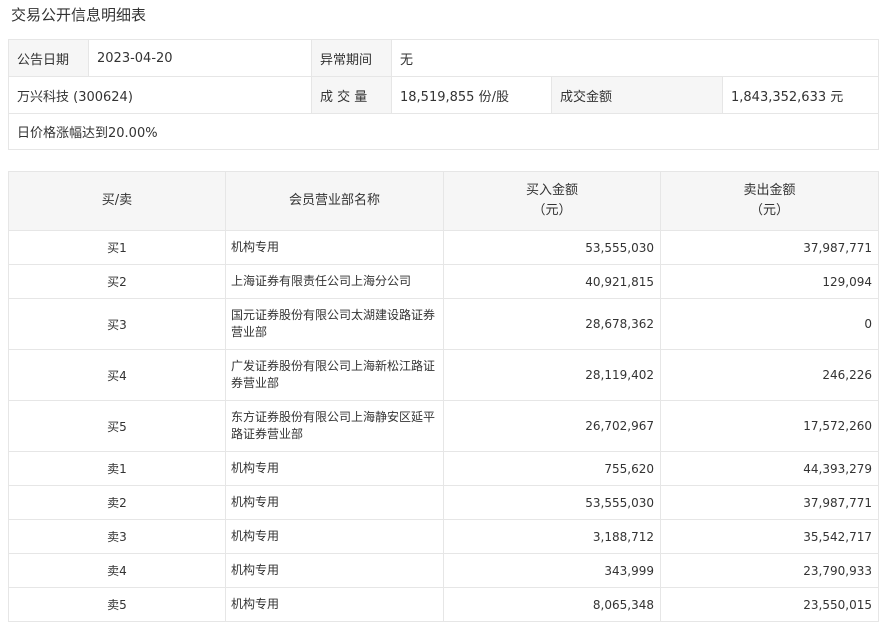  Describe the element at coordinates (552, 604) in the screenshot. I see `row-buy: 8,065,348` at that location.